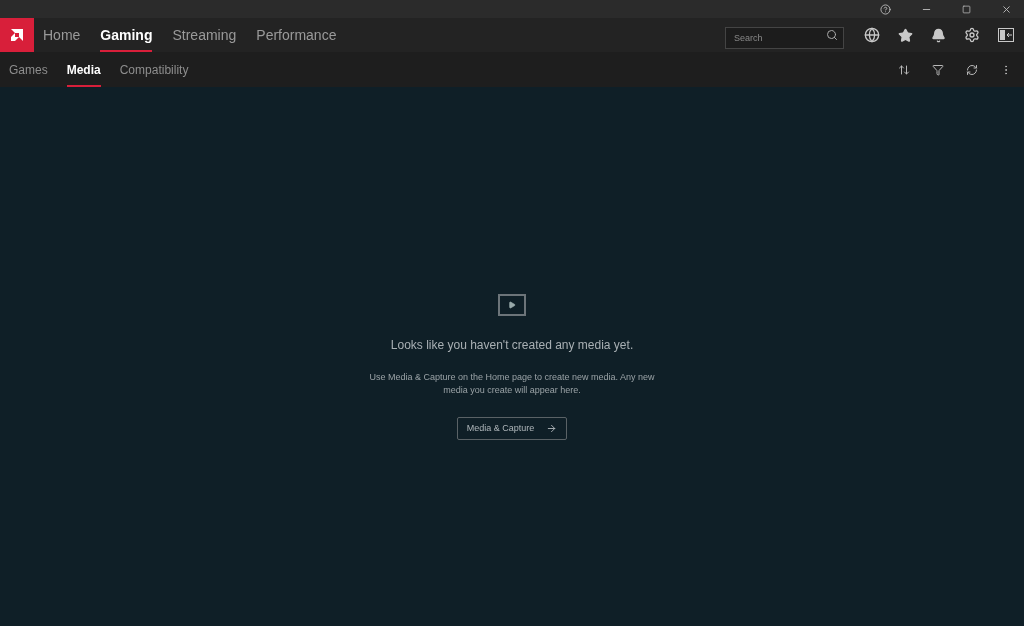  What do you see at coordinates (62, 35) in the screenshot?
I see `main-tab: Home` at bounding box center [62, 35].